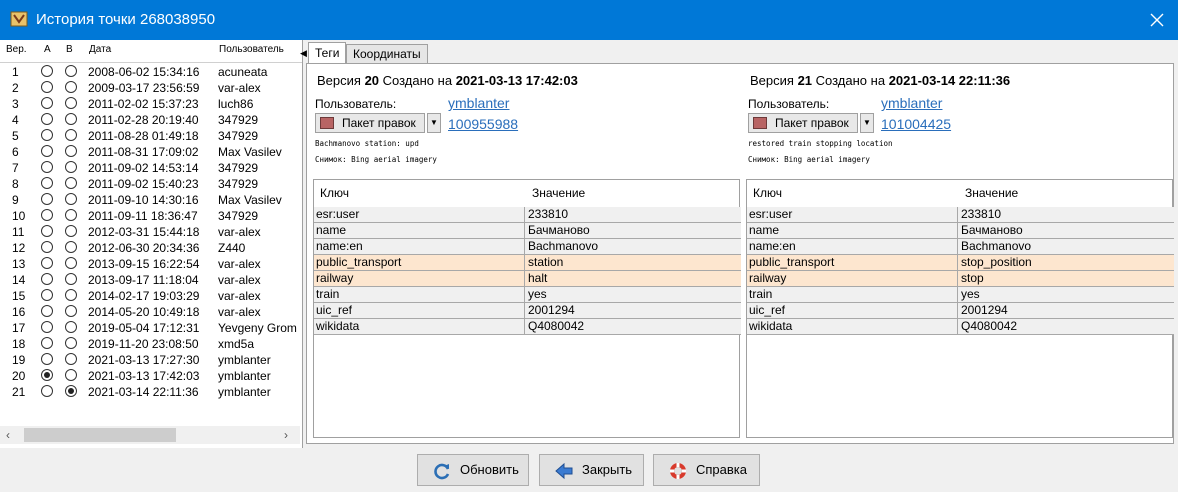 Image resolution: width=1178 pixels, height=492 pixels. I want to click on history-row: 10 2011-09-11 18:36:47 347929, so click(151, 216).